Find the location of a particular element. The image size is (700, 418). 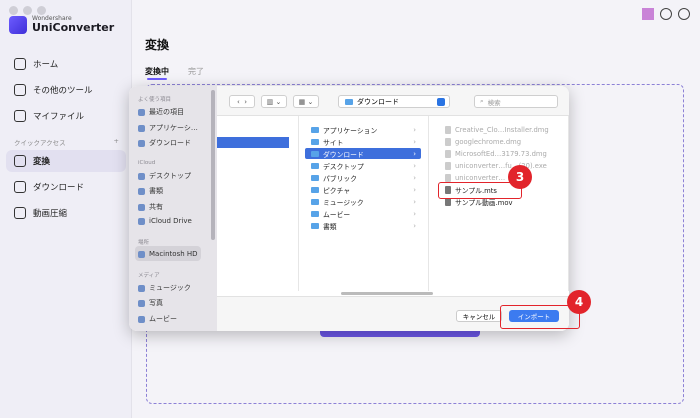

sidebar-item-documents: 書類 is located at coordinates (150, 191).